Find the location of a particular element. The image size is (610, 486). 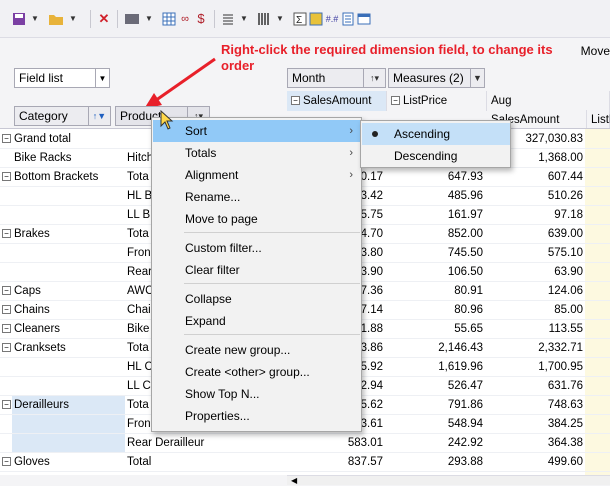

category-field-button: Category ↑▼ is located at coordinates (62, 116).